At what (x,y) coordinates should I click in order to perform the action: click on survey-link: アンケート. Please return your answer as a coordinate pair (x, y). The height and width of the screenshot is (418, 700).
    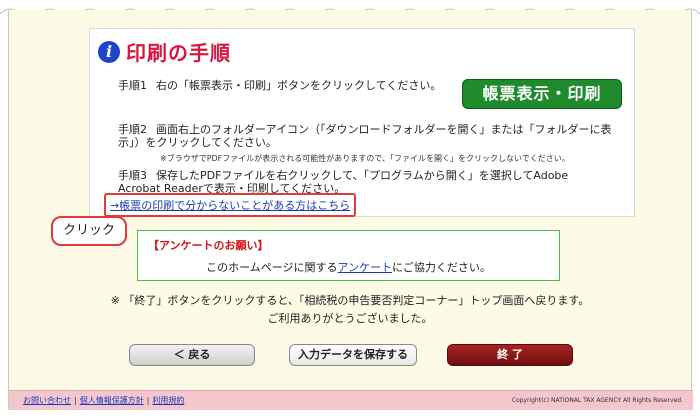
    Looking at the image, I should click on (365, 267).